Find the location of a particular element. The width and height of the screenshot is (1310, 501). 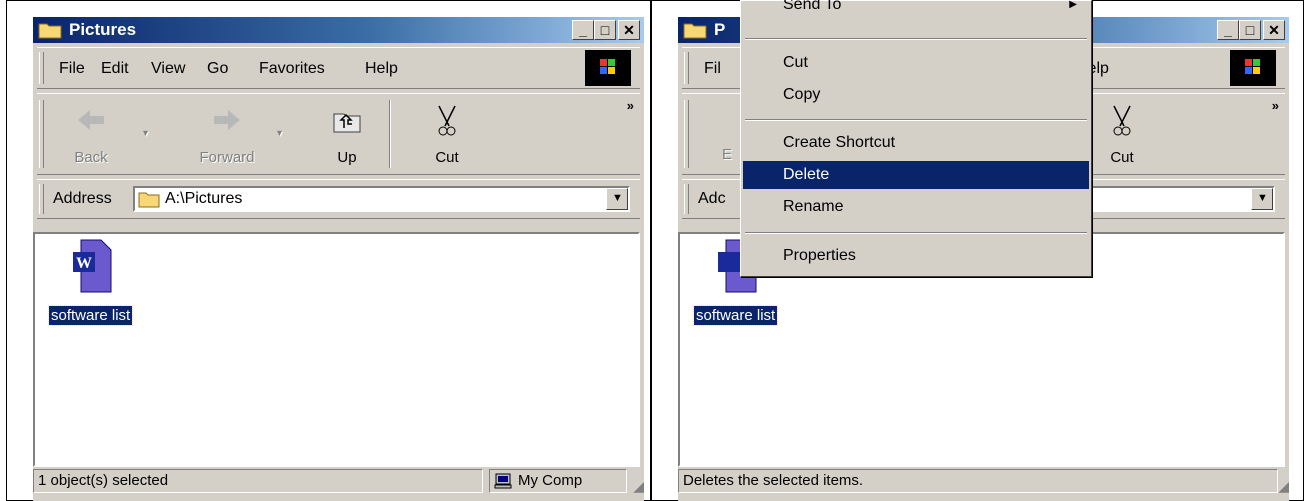

status-text: Deletes the selected items. is located at coordinates (978, 481).